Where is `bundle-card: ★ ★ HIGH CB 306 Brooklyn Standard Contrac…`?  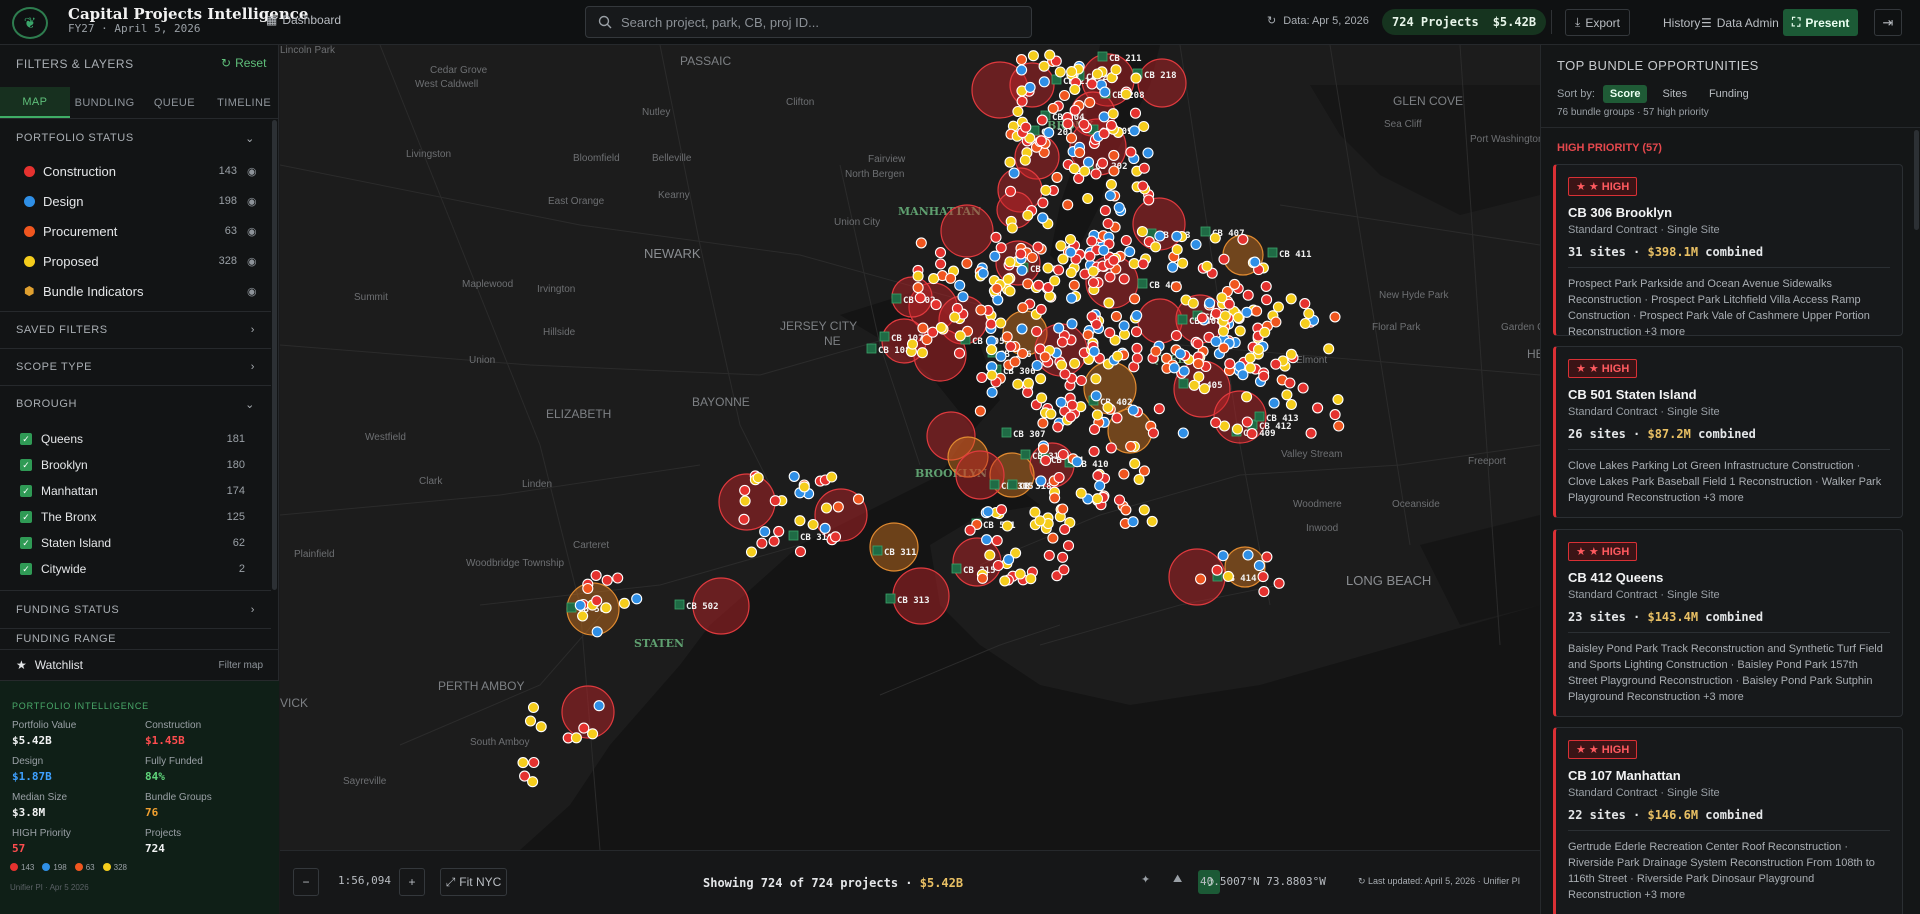
bundle-card: ★ ★ HIGH CB 306 Brooklyn Standard Contrac… is located at coordinates (1728, 251).